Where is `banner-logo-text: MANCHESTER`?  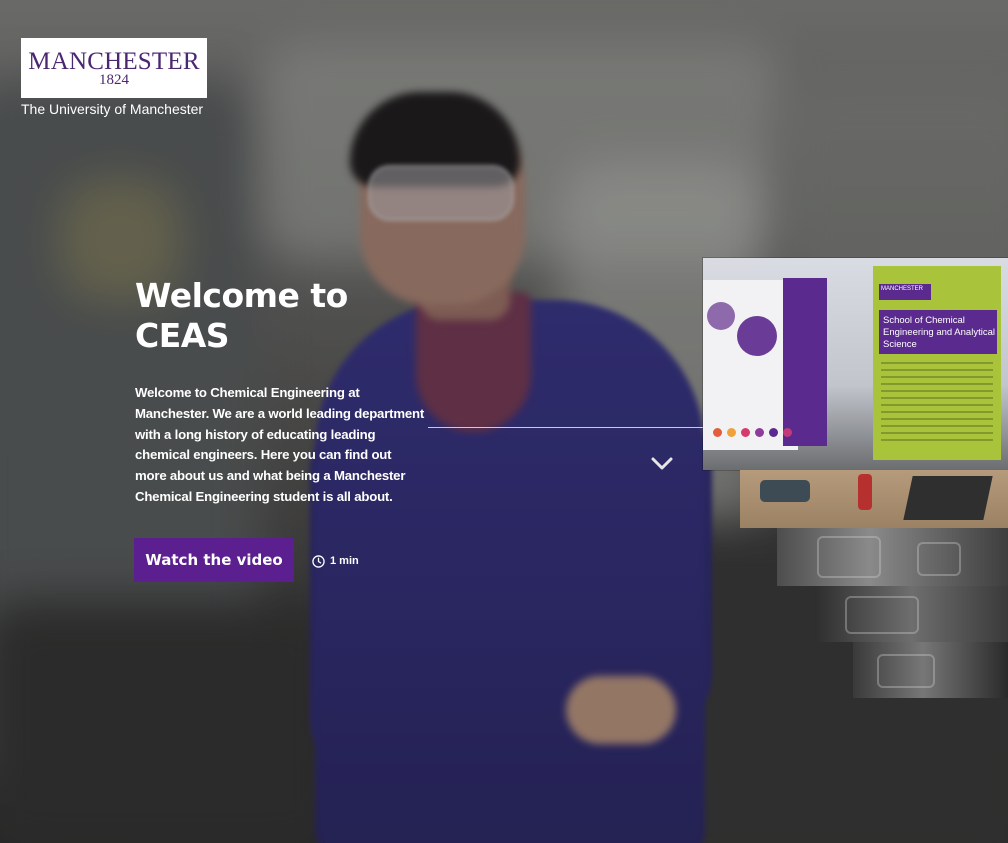
banner-logo-text: MANCHESTER is located at coordinates (902, 289).